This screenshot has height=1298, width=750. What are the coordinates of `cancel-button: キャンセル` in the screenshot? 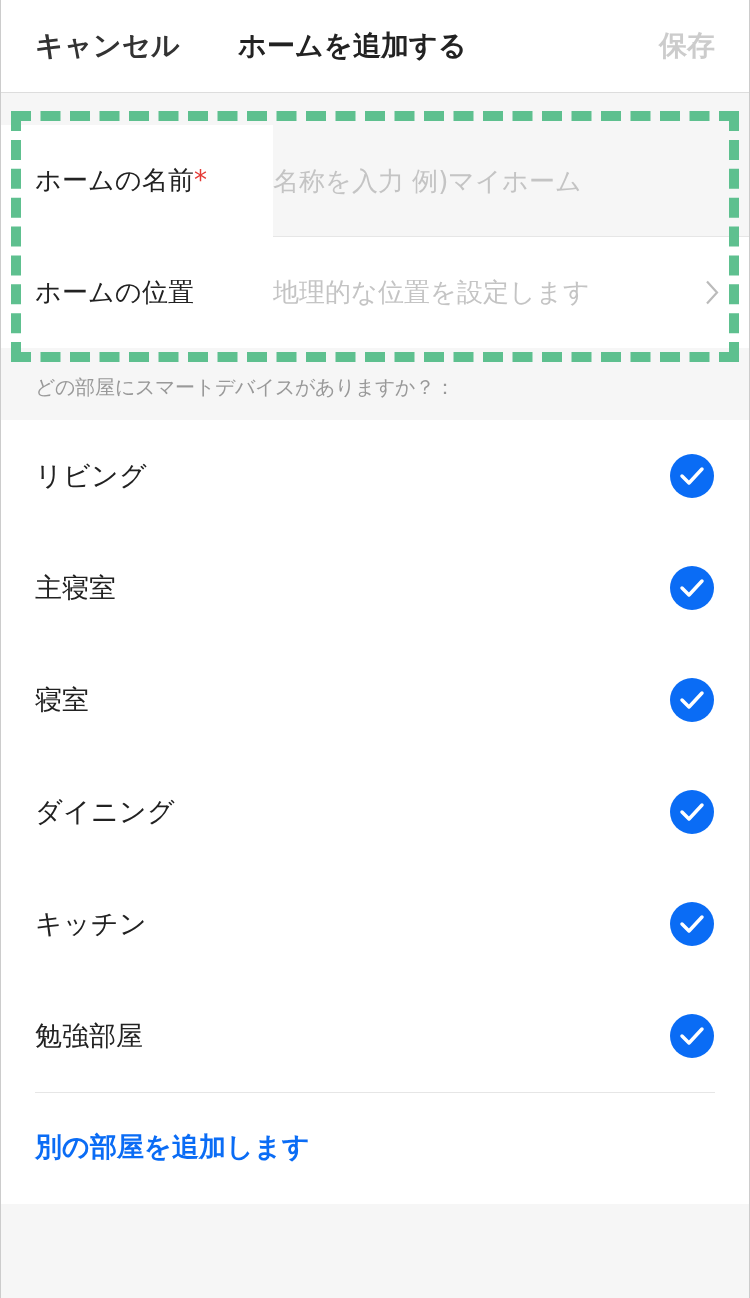 It's located at (107, 46).